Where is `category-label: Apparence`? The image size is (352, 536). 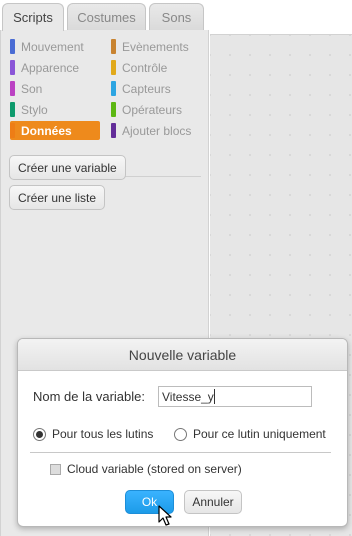 category-label: Apparence is located at coordinates (50, 67).